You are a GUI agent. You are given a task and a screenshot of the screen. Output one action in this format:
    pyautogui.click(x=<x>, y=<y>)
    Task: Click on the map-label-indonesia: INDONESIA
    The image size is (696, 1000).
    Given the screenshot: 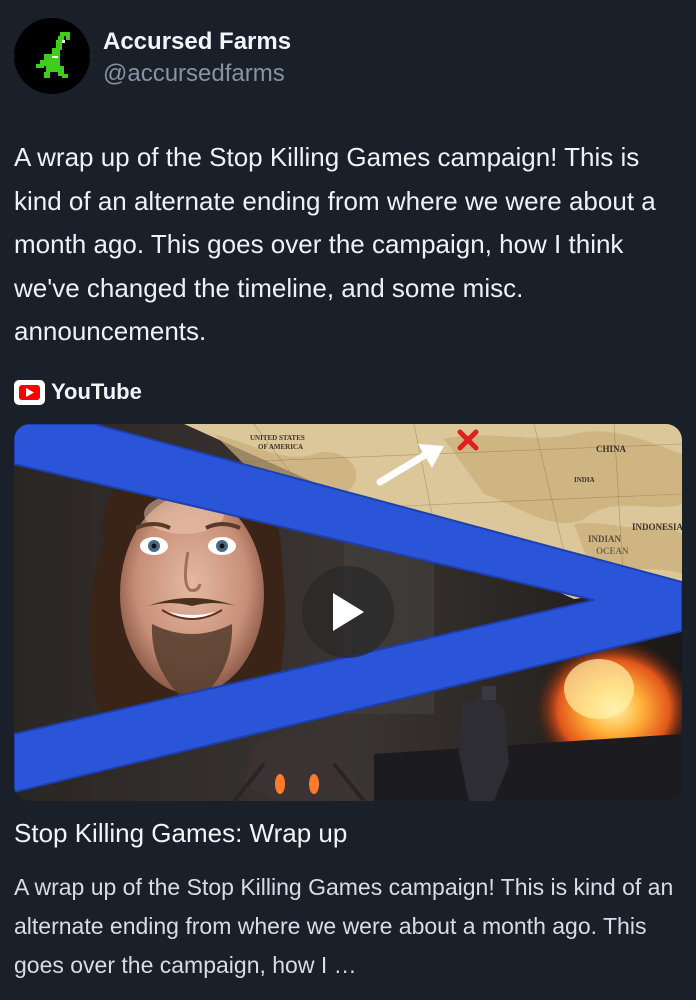 What is the action you would take?
    pyautogui.click(x=657, y=527)
    